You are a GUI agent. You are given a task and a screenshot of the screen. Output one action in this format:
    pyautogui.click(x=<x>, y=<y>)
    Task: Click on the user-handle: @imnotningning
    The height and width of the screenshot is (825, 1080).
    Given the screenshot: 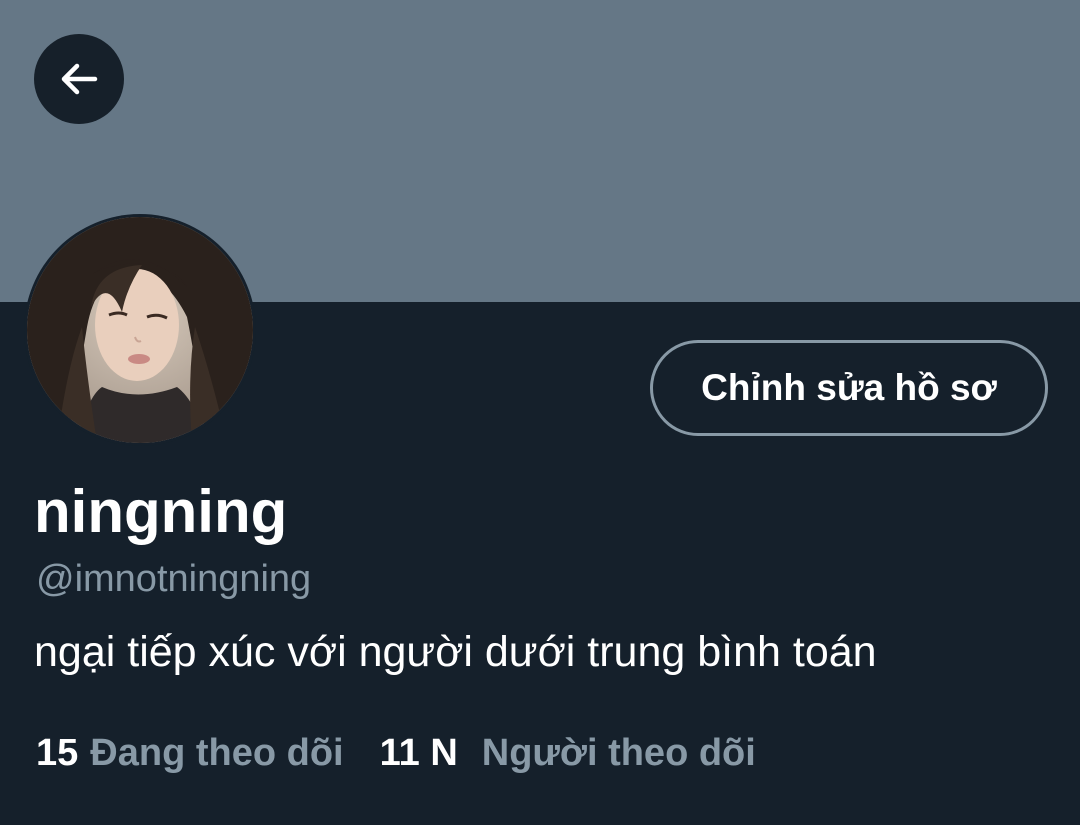 What is the action you would take?
    pyautogui.click(x=174, y=579)
    